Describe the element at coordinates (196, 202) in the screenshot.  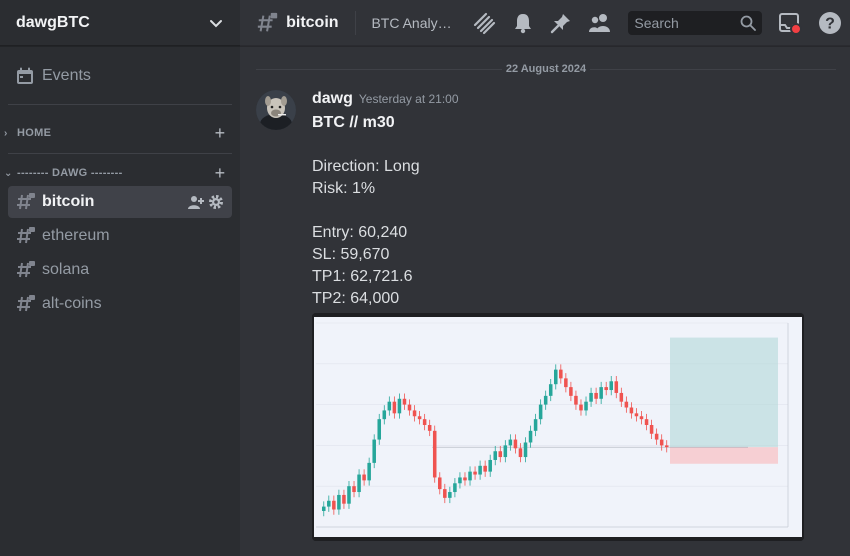
I see `invite-icon` at that location.